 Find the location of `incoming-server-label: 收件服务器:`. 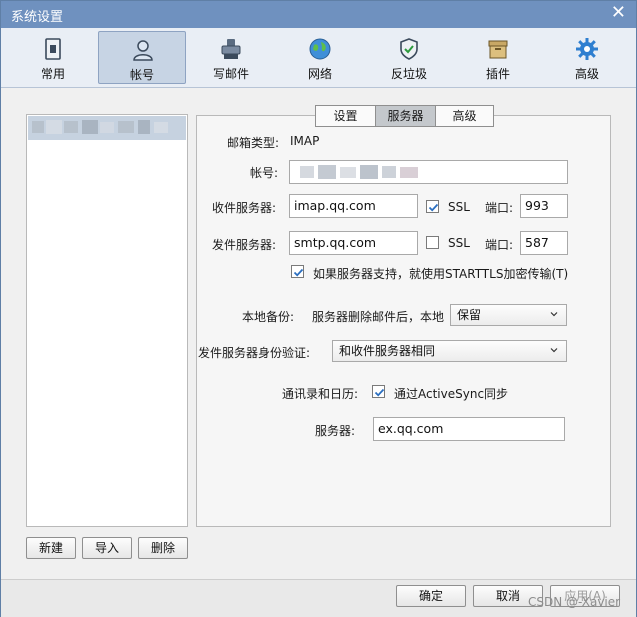

incoming-server-label: 收件服务器: is located at coordinates (244, 208).